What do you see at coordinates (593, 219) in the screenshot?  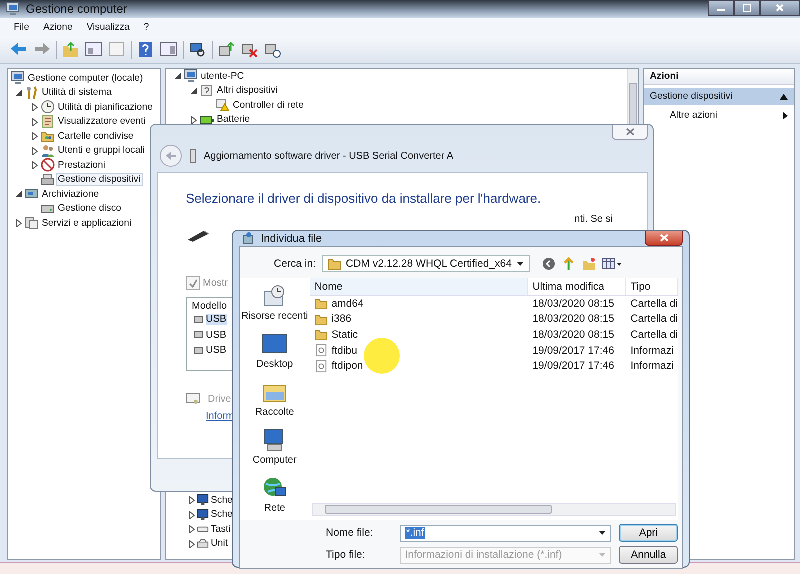 I see `description-text: nti. Se si` at bounding box center [593, 219].